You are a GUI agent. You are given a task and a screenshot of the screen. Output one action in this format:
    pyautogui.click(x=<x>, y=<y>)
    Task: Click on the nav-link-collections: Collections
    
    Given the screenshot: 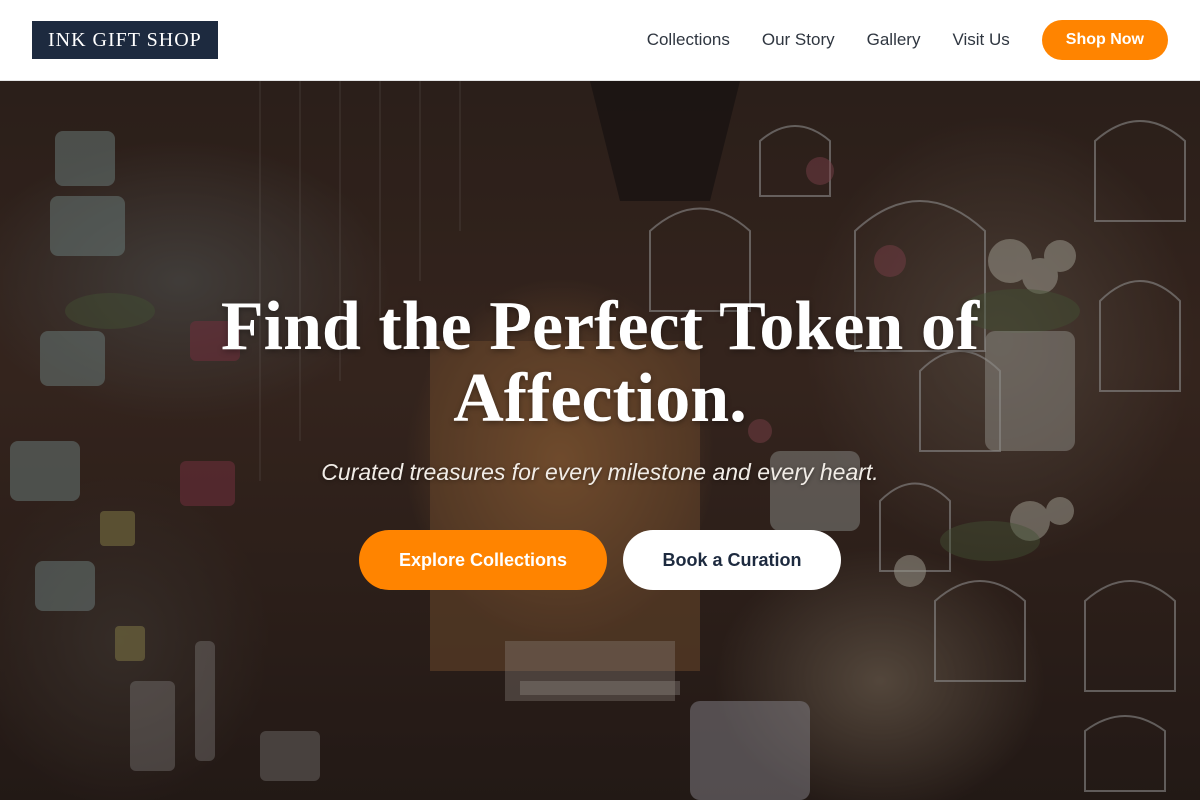 What is the action you would take?
    pyautogui.click(x=688, y=40)
    